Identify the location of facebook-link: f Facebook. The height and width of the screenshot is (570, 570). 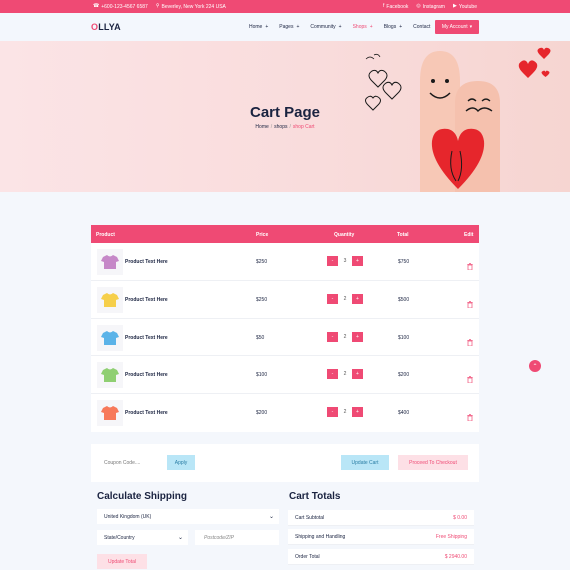
(395, 7).